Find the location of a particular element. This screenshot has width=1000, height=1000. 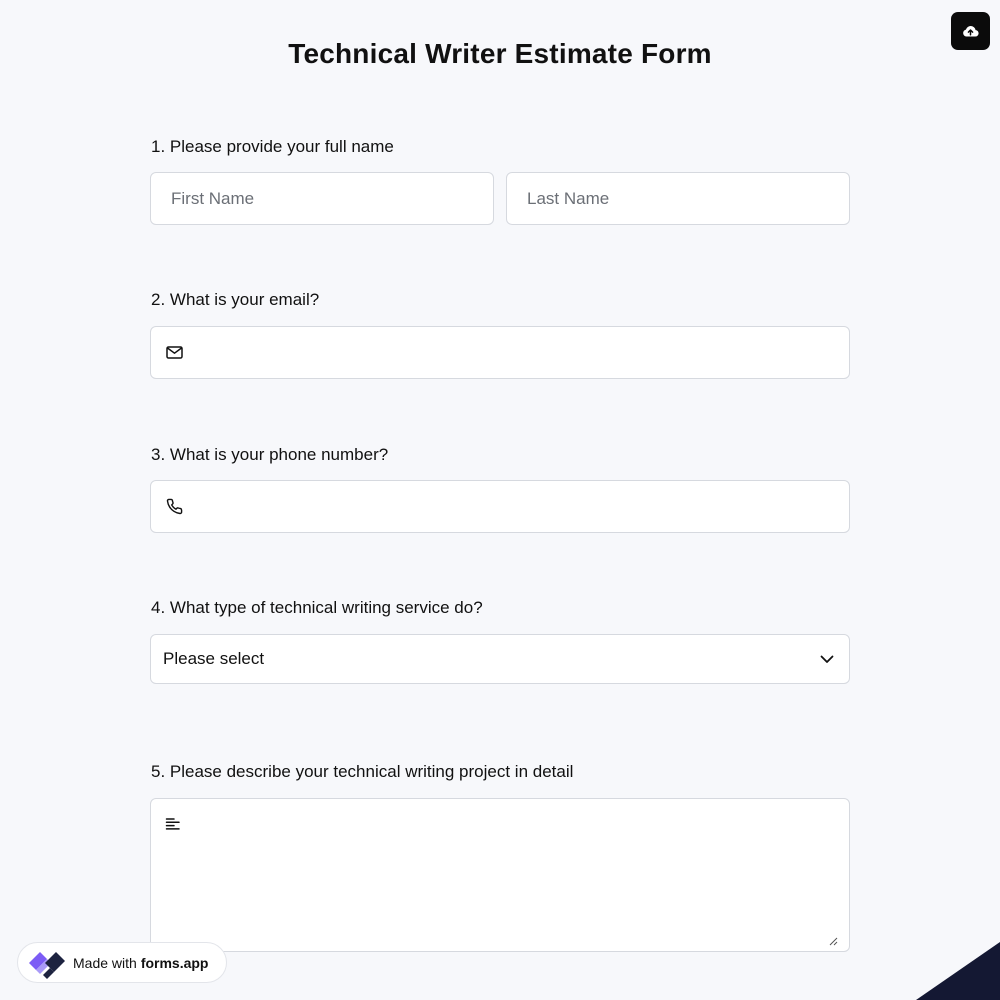

made-with-badge: Made with forms.app is located at coordinates (122, 962).